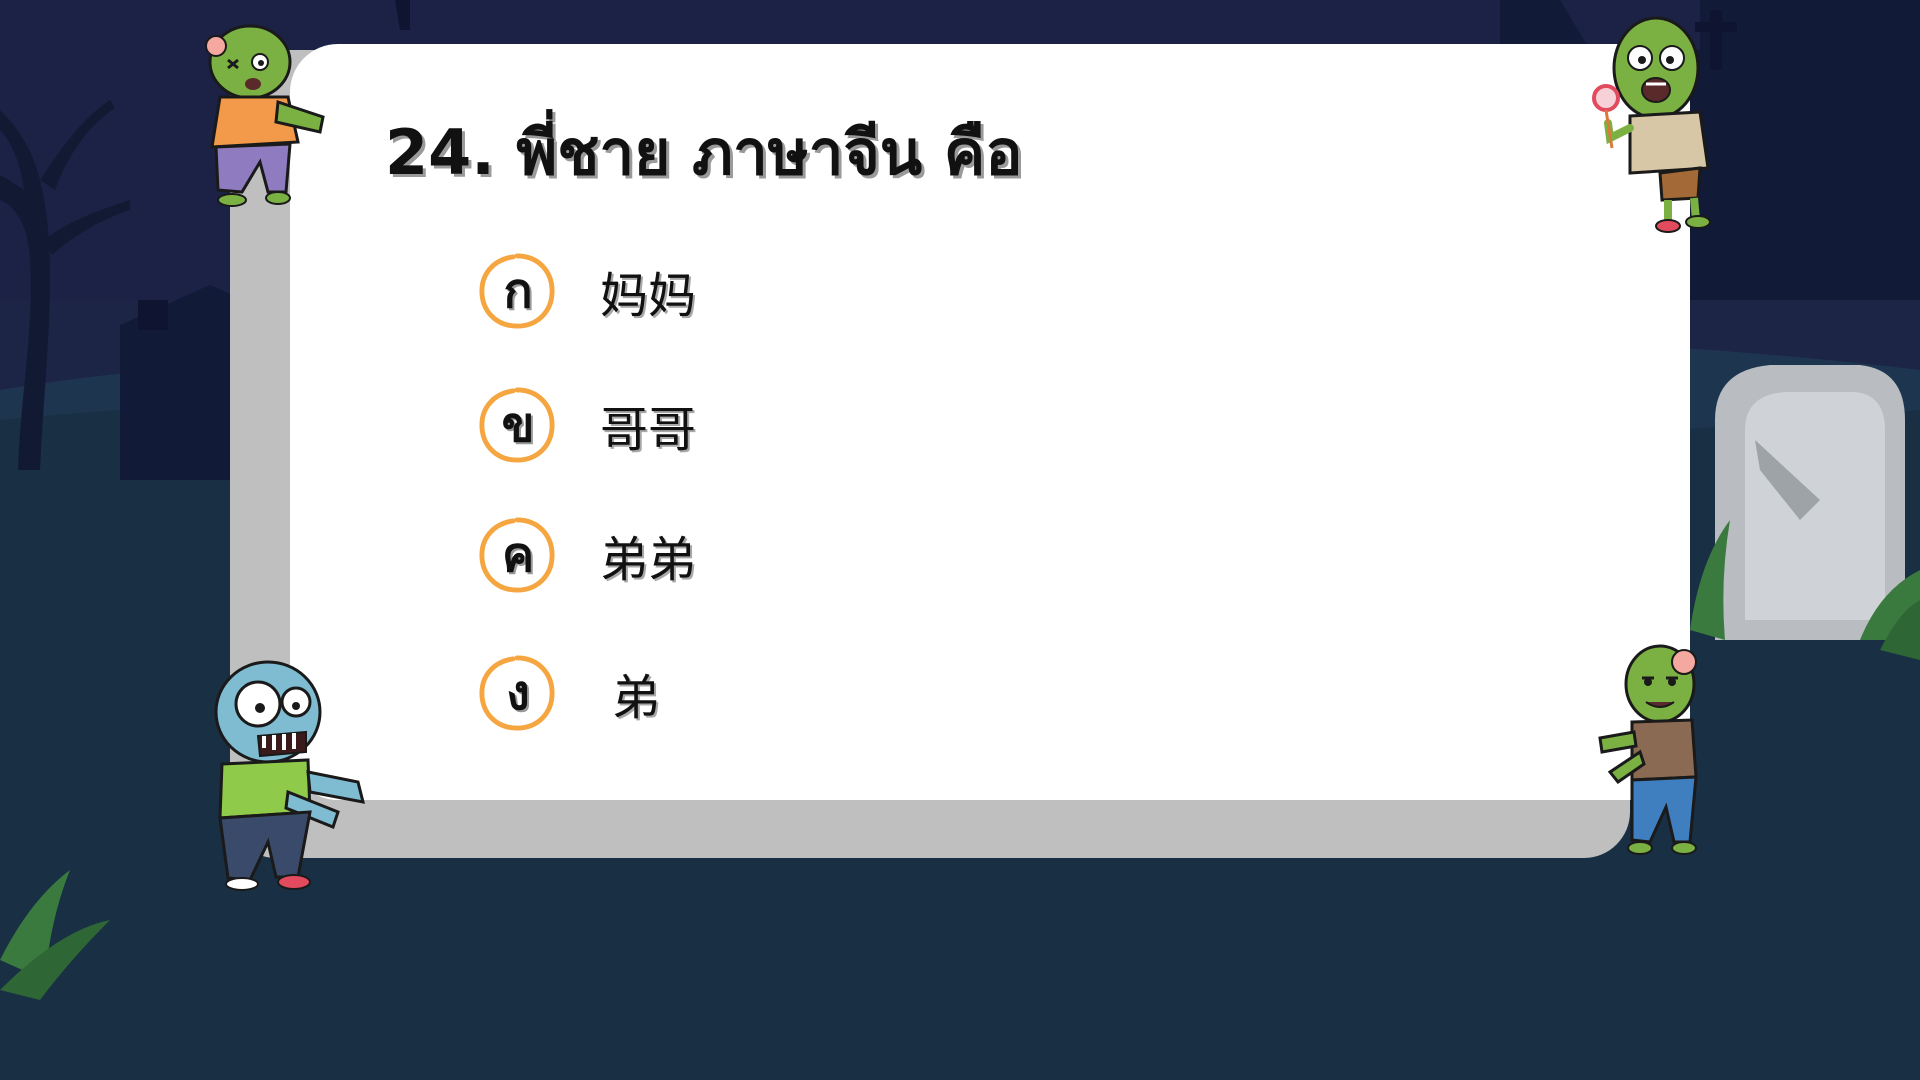 The height and width of the screenshot is (1080, 1920). Describe the element at coordinates (648, 430) in the screenshot. I see `option-text: 哥哥` at that location.